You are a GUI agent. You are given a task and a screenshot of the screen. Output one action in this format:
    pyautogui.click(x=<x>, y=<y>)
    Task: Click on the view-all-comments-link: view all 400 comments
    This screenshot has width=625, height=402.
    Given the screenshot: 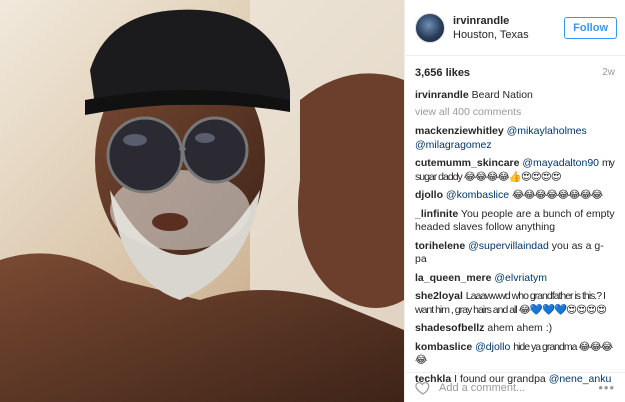 What is the action you would take?
    pyautogui.click(x=515, y=112)
    